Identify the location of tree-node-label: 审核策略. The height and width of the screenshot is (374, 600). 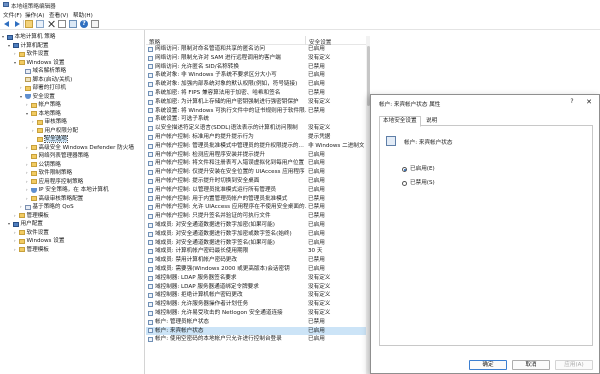
(55, 122).